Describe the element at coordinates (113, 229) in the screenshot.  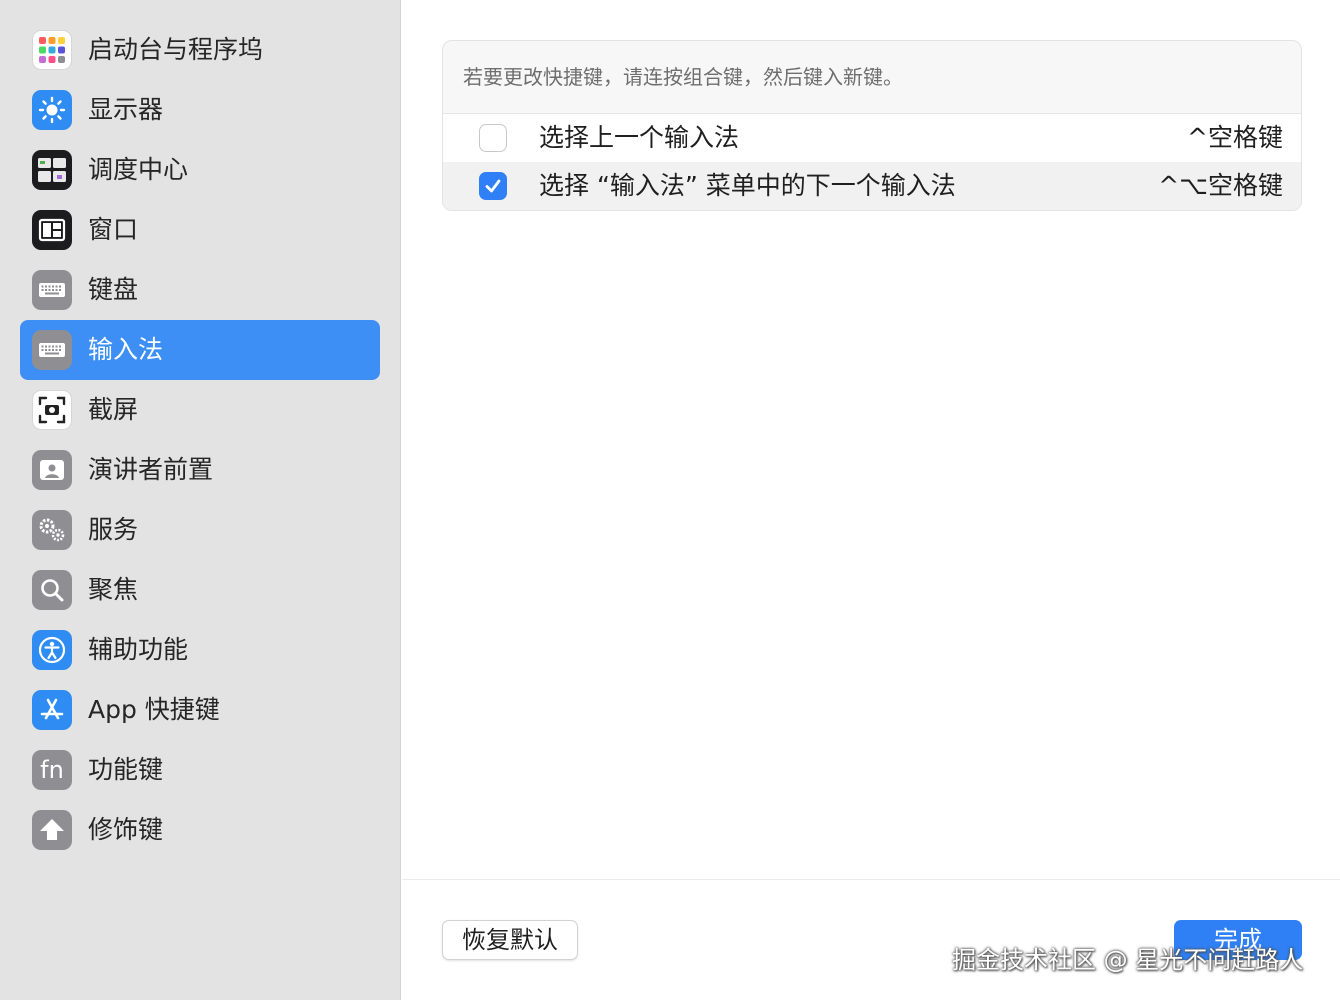
I see `sidebar-item-label: 窗口` at that location.